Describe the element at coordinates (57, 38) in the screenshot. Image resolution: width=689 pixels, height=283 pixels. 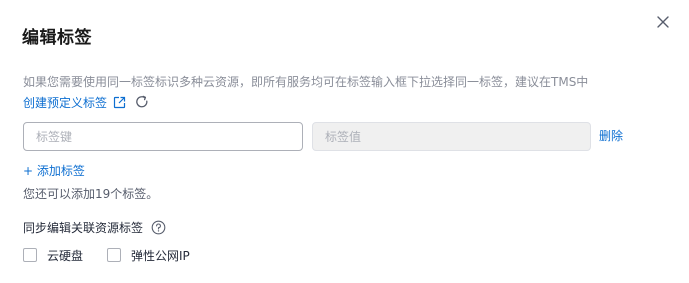
I see `dialog-title: 编辑标签` at that location.